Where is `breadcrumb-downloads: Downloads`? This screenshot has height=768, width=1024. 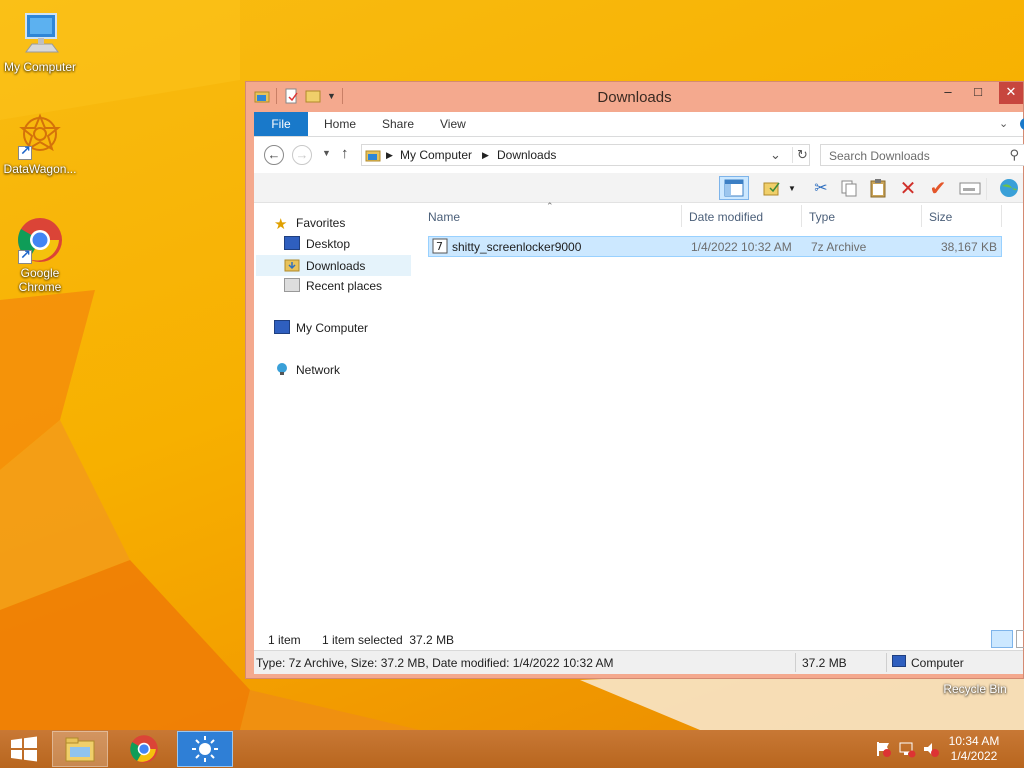 breadcrumb-downloads: Downloads is located at coordinates (526, 155).